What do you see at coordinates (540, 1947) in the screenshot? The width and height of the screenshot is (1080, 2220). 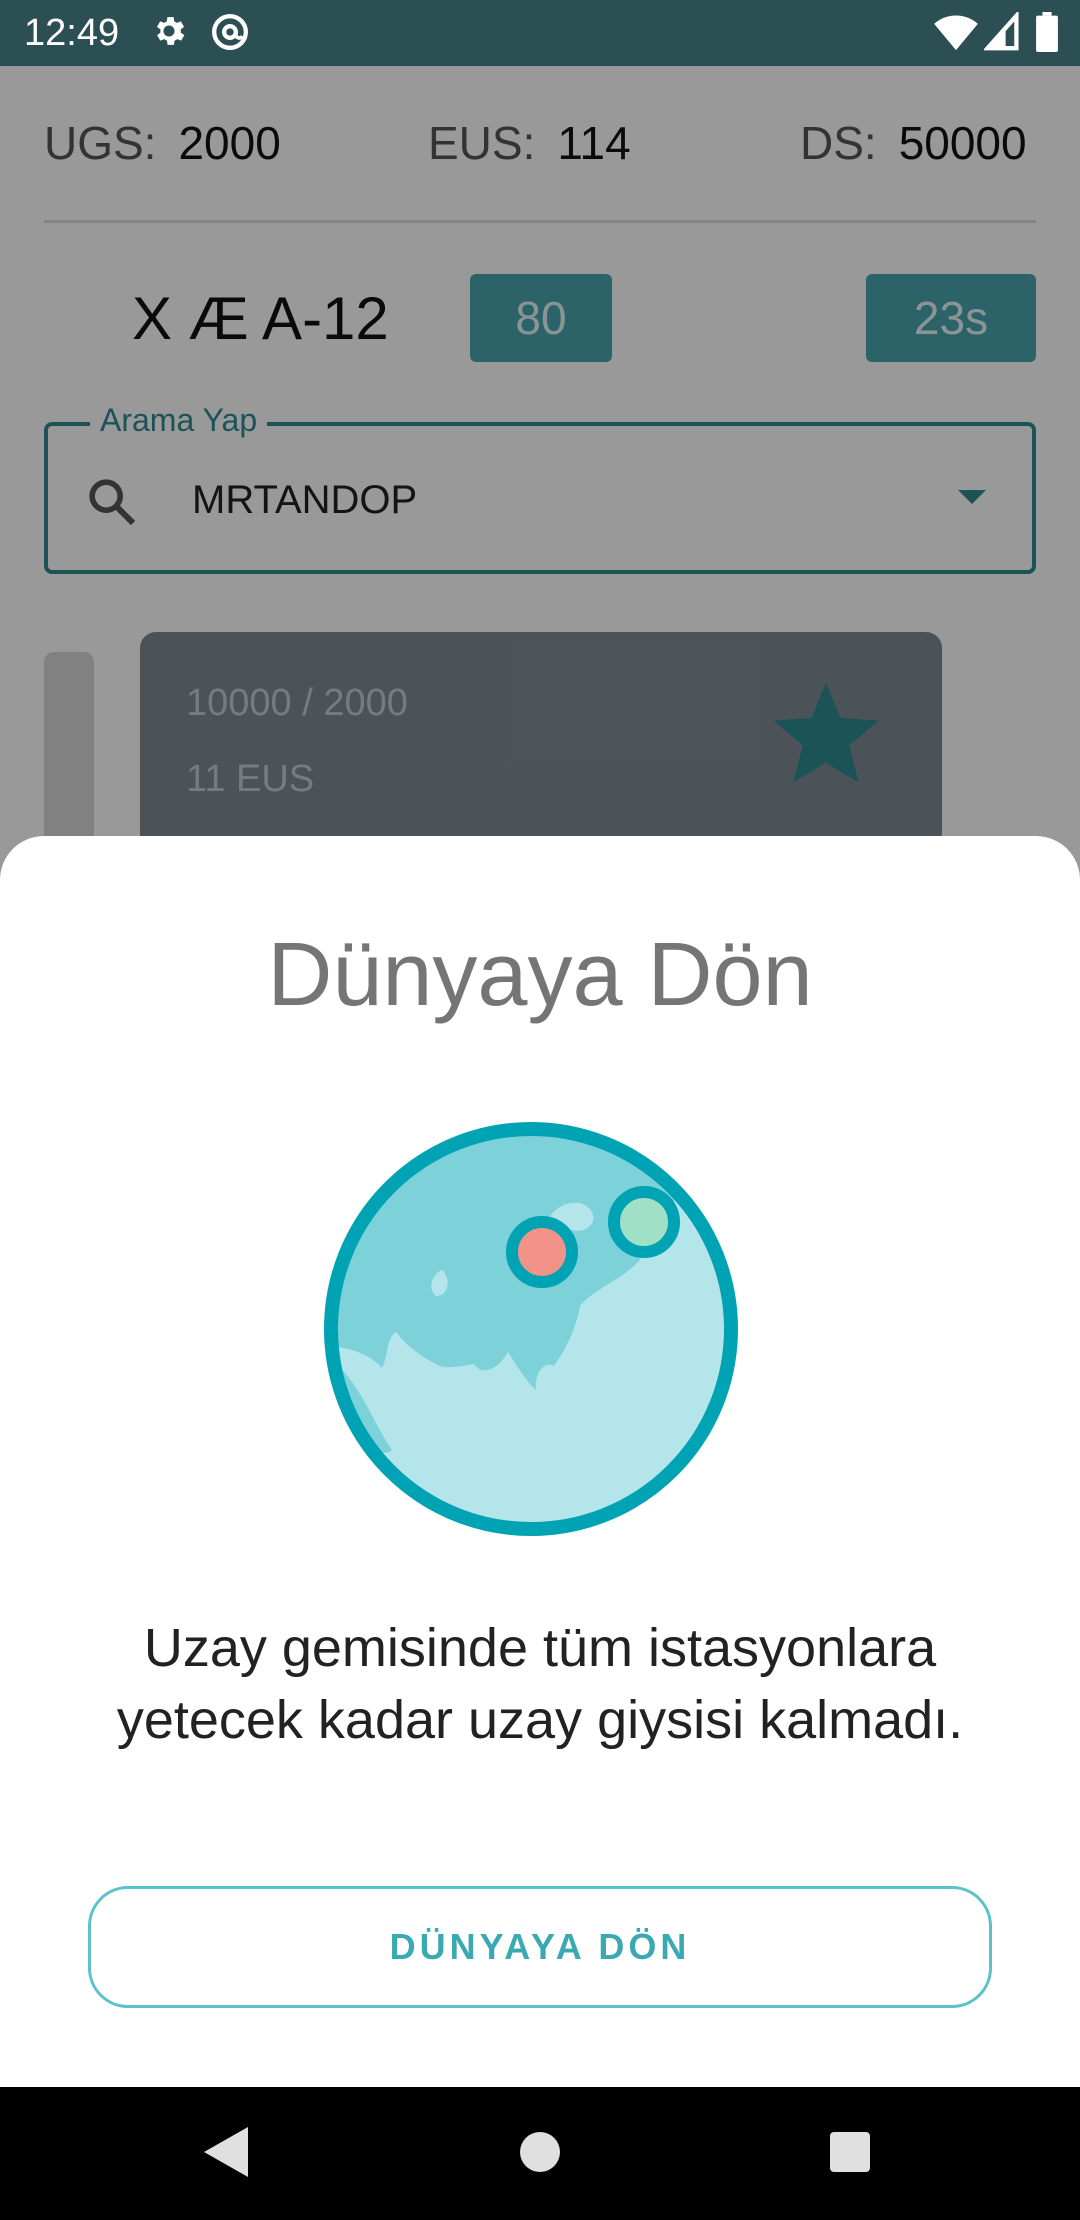 I see `return-to-earth-button: DÜNYAYA DÖN` at bounding box center [540, 1947].